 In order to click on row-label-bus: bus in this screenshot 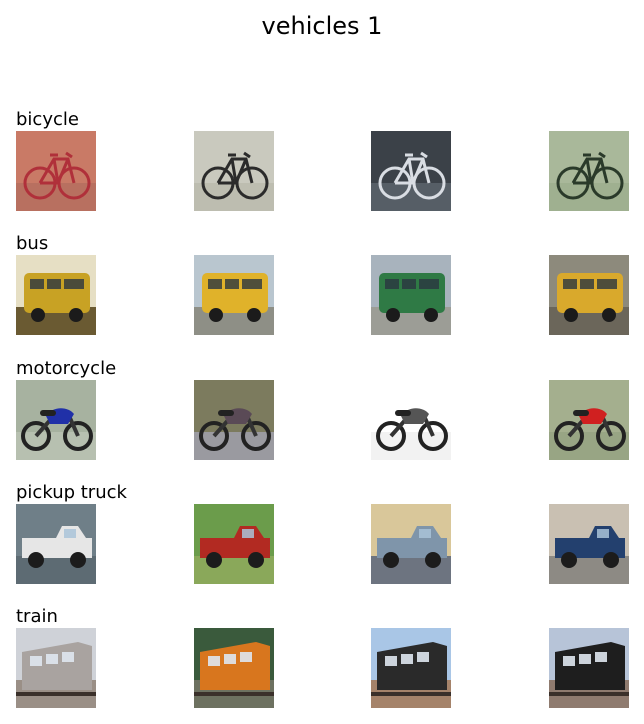, I will do `click(32, 243)`.